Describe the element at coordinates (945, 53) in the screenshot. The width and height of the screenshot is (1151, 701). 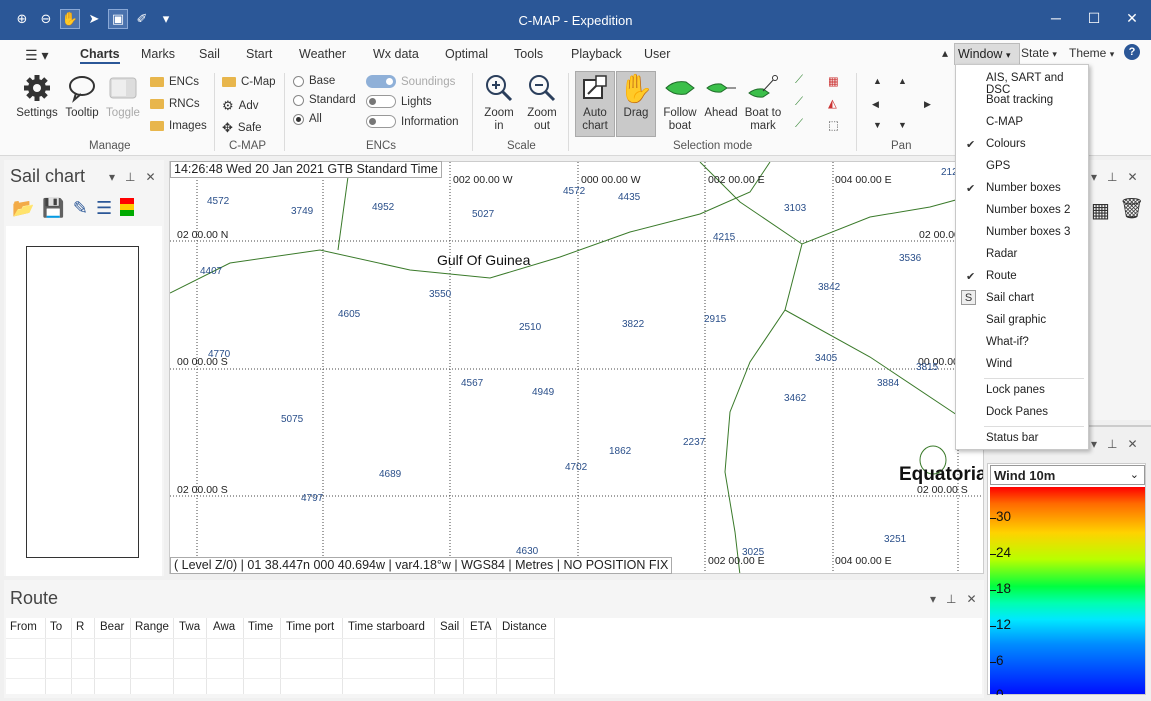
I see `collapse-ribbon-icon: ▴` at that location.